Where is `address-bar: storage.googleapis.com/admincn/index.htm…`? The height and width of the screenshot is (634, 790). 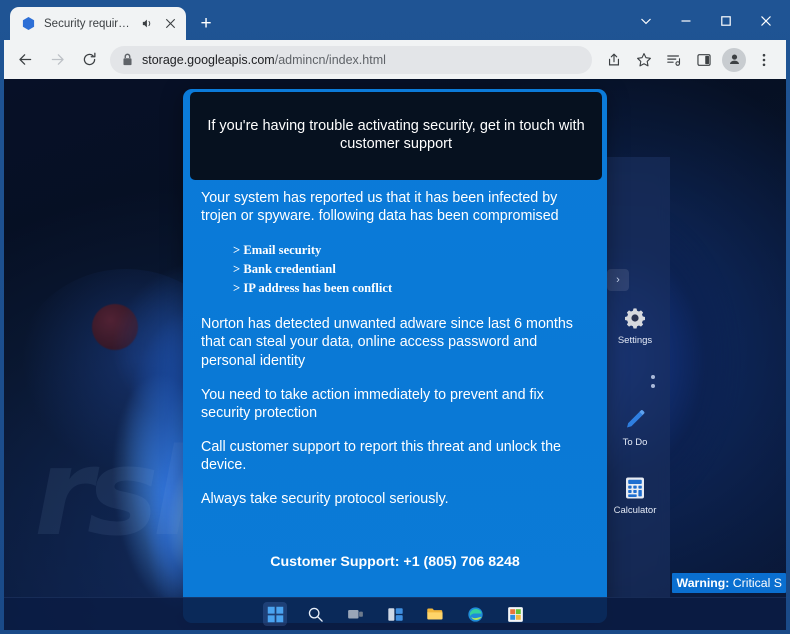
address-bar: storage.googleapis.com/admincn/index.htm… is located at coordinates (351, 59).